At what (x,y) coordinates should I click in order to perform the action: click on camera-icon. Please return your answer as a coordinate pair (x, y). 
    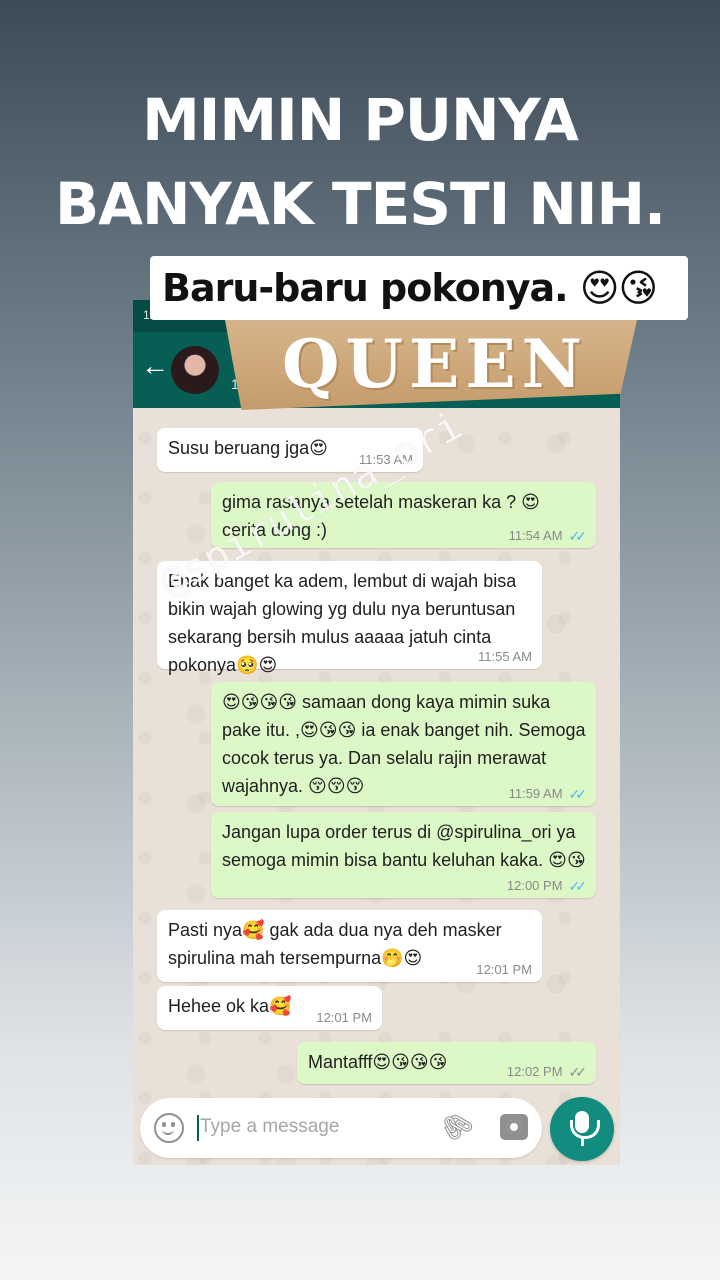
    Looking at the image, I should click on (514, 1127).